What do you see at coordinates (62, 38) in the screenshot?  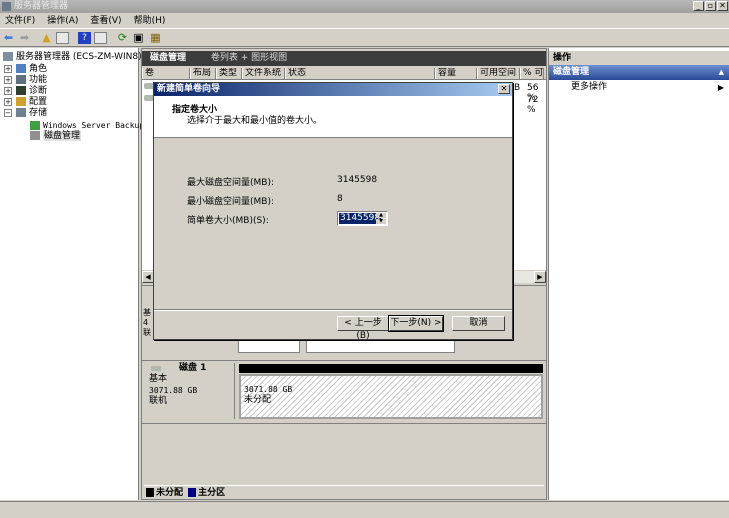 I see `show-hide-tree-icon` at bounding box center [62, 38].